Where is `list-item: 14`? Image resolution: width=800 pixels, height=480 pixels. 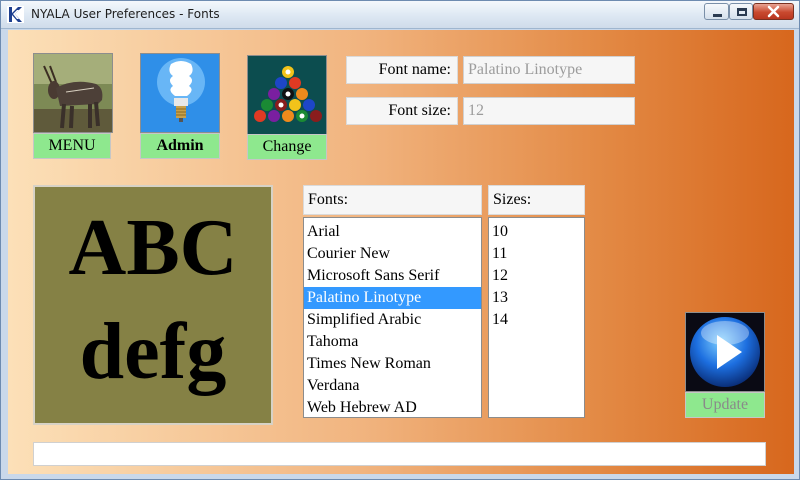 list-item: 14 is located at coordinates (536, 320).